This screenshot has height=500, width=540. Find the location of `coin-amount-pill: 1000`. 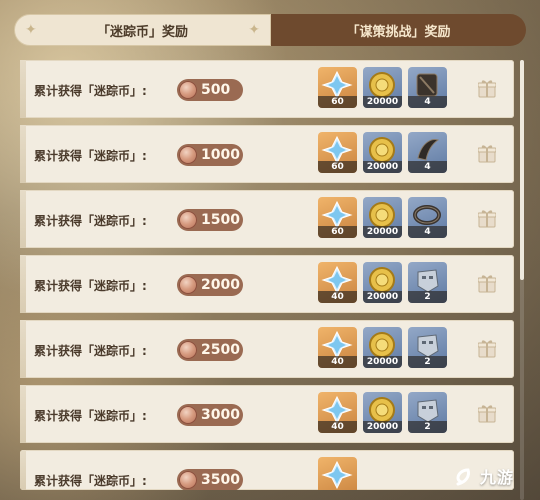

coin-amount-pill: 1000 is located at coordinates (210, 155).